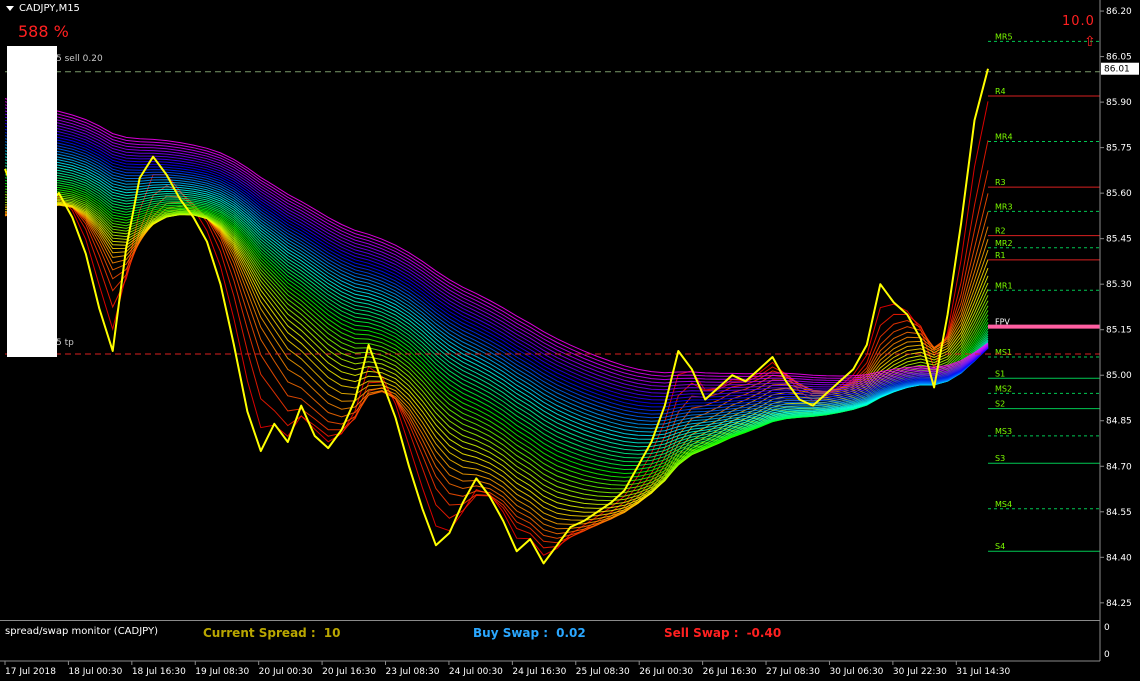 The height and width of the screenshot is (681, 1140). Describe the element at coordinates (1119, 285) in the screenshot. I see `y-tick-label: 85.30` at that location.